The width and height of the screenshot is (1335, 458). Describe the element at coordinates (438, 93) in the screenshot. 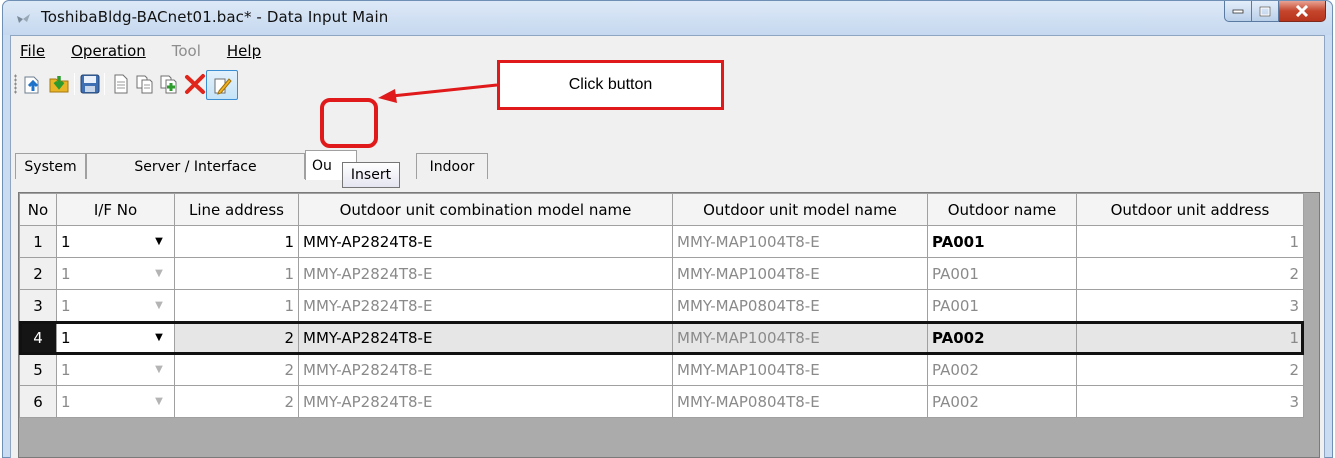

I see `callout-arrow` at that location.